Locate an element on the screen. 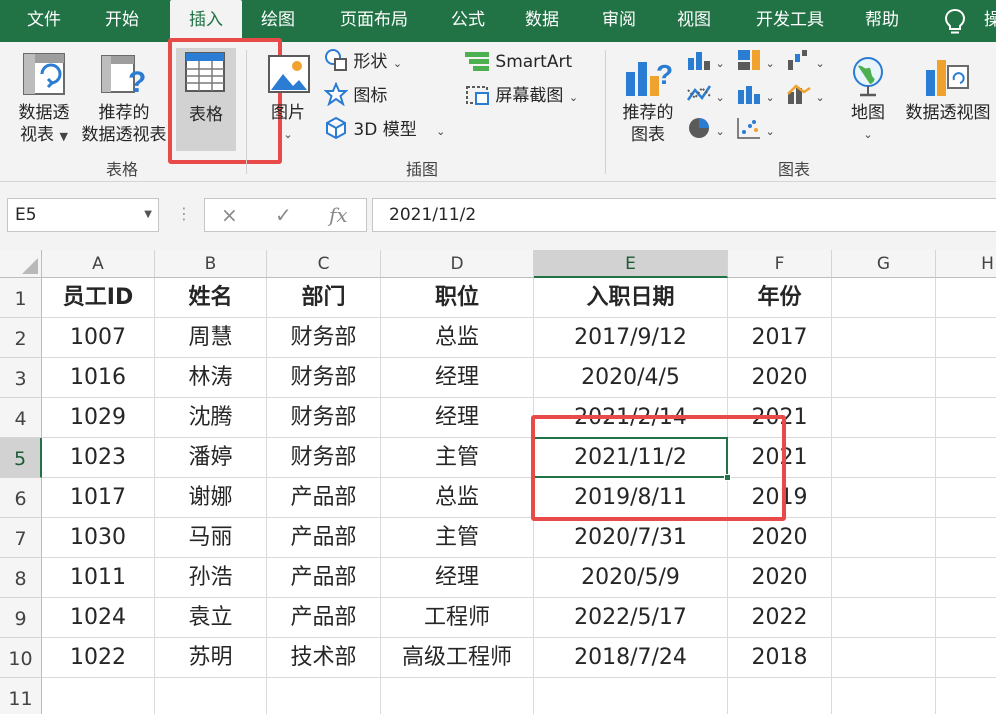 This screenshot has width=996, height=714. cell-h1 is located at coordinates (966, 298).